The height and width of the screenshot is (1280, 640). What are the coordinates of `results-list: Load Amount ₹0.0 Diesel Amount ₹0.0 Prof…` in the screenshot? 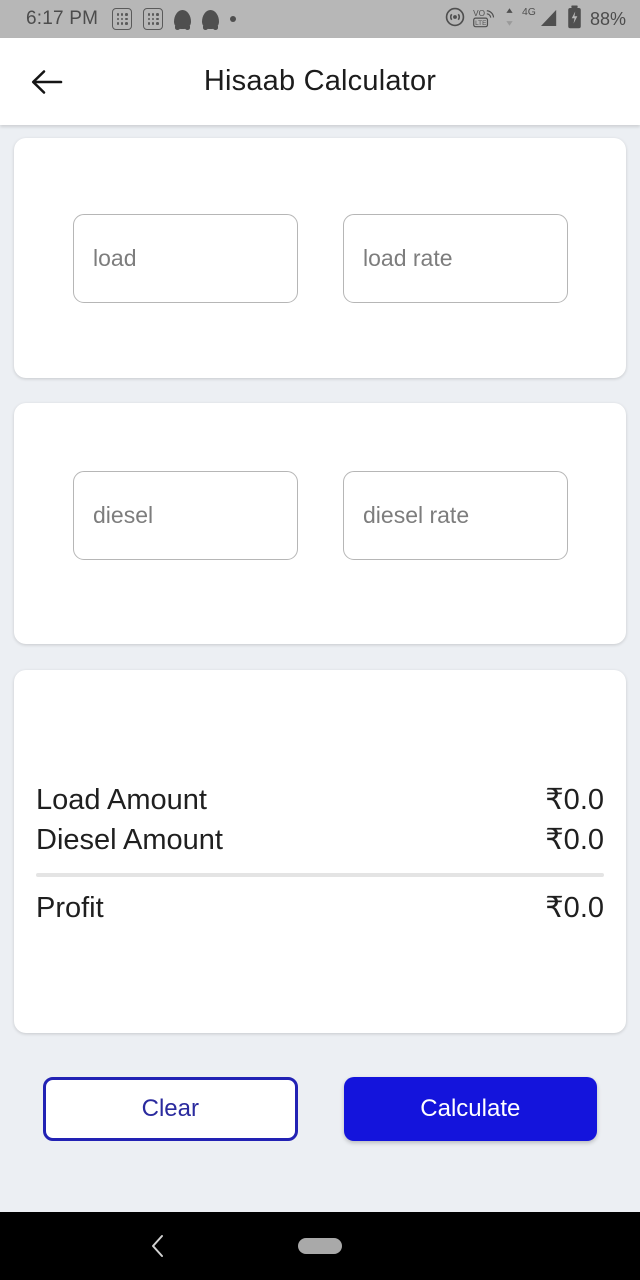 It's located at (320, 854).